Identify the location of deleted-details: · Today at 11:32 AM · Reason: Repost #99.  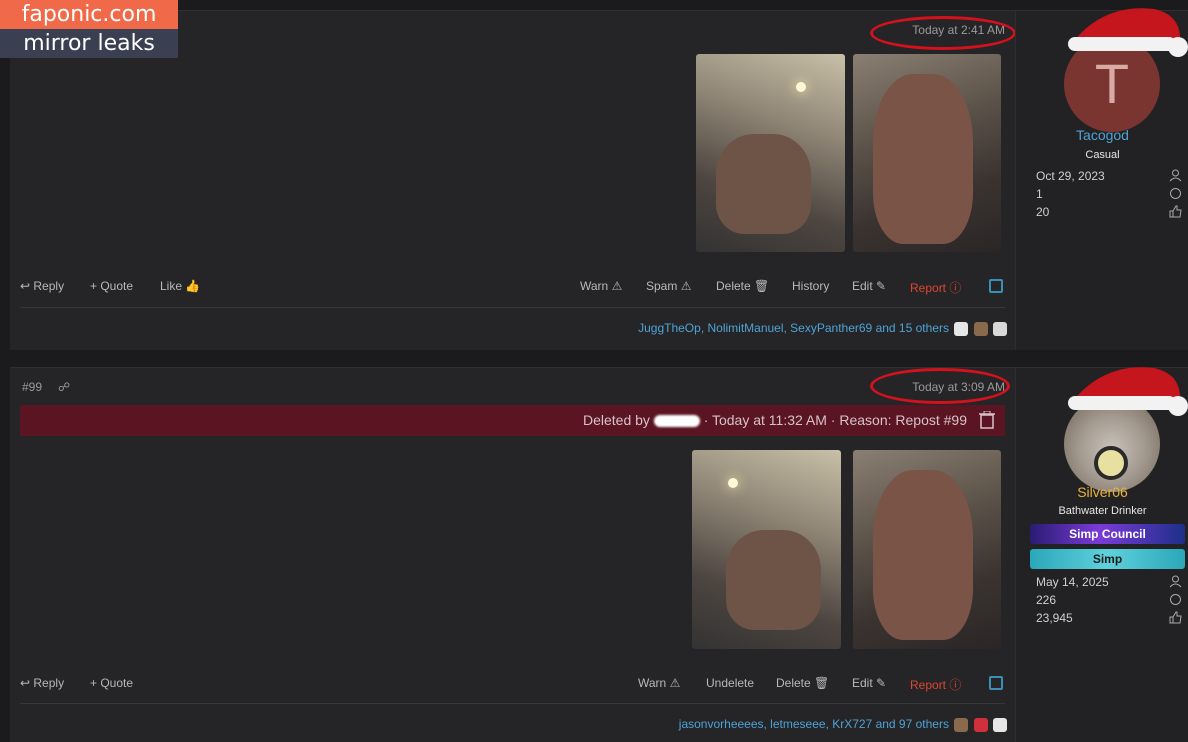
(835, 420).